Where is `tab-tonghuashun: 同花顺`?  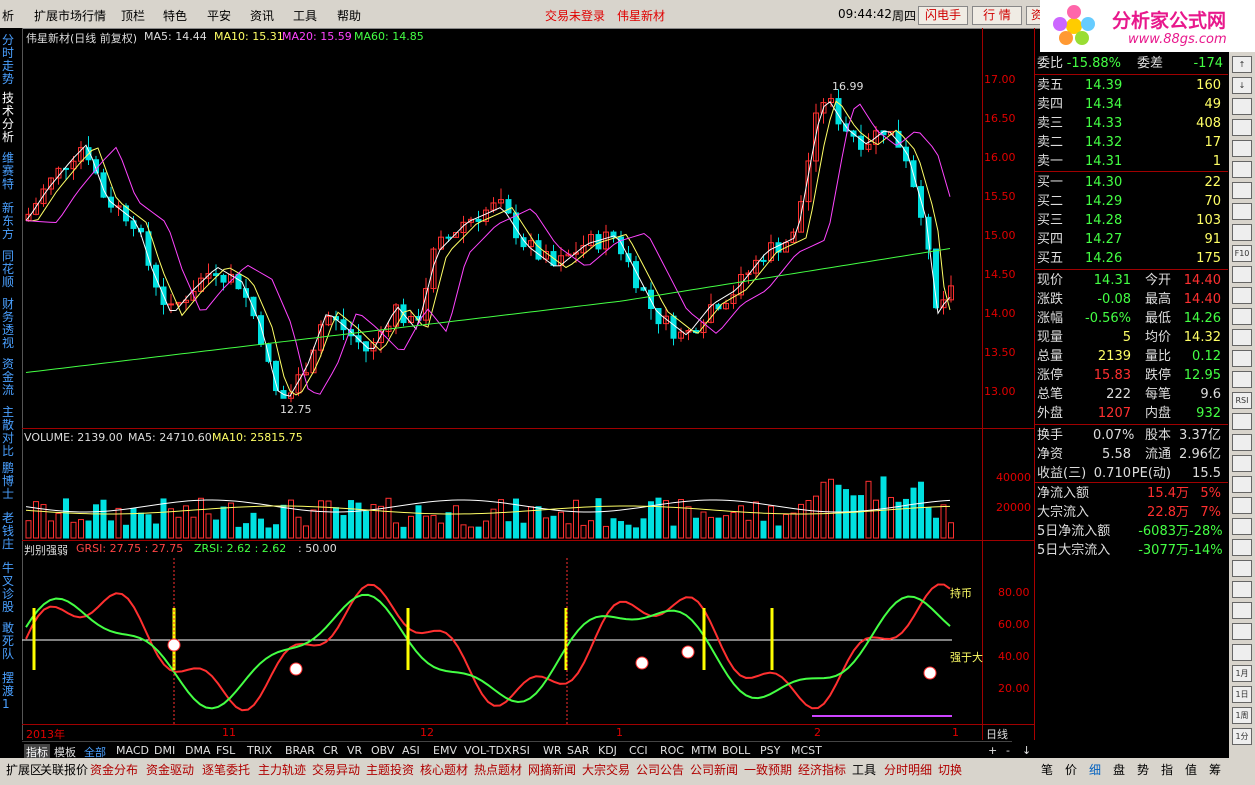
tab-tonghuashun: 同花顺 is located at coordinates (11, 269).